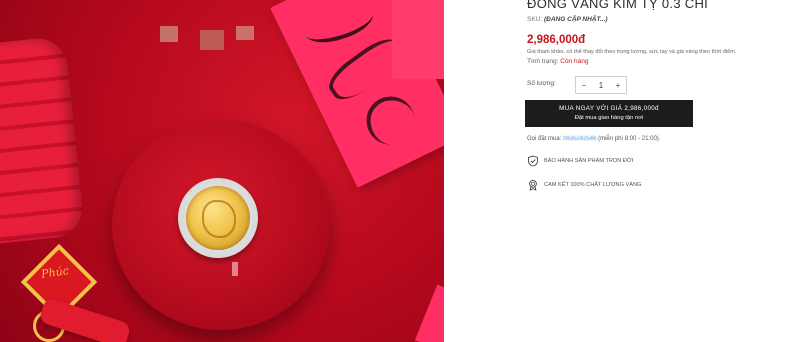  I want to click on award-ribbon-icon, so click(533, 185).